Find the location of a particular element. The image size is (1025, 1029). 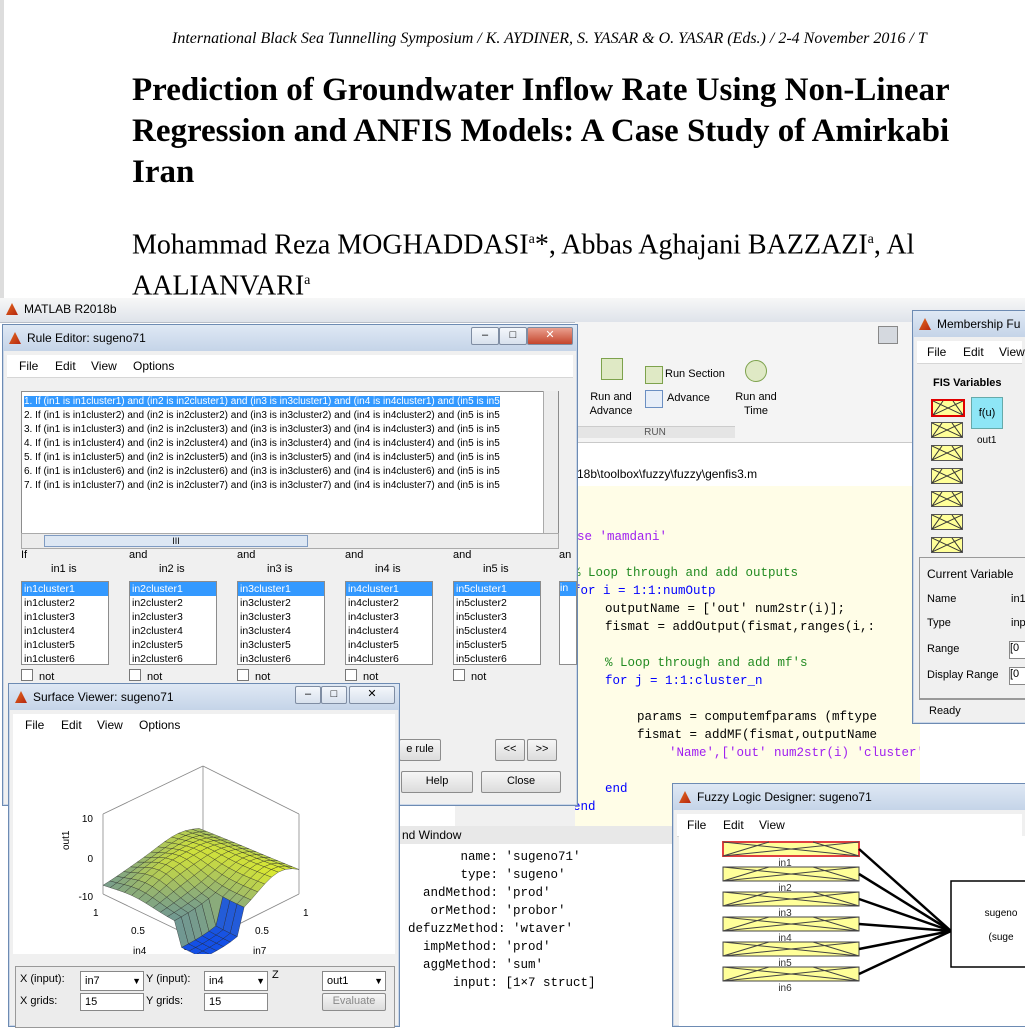

list-item: in5cluster3 is located at coordinates (497, 617).